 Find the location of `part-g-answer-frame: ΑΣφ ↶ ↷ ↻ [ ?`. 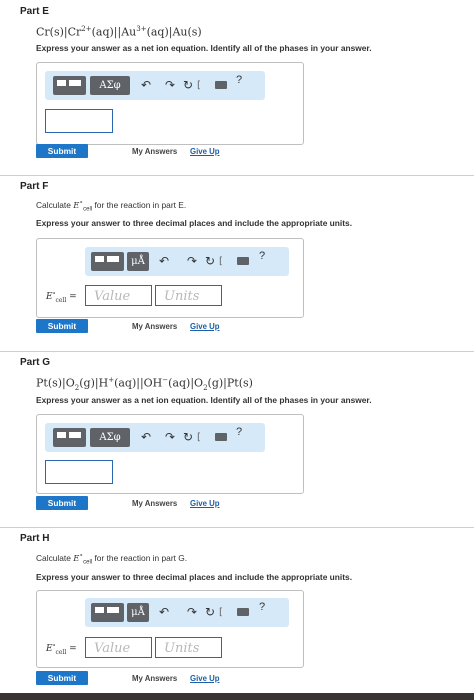

part-g-answer-frame: ΑΣφ ↶ ↷ ↻ [ ? is located at coordinates (170, 454).